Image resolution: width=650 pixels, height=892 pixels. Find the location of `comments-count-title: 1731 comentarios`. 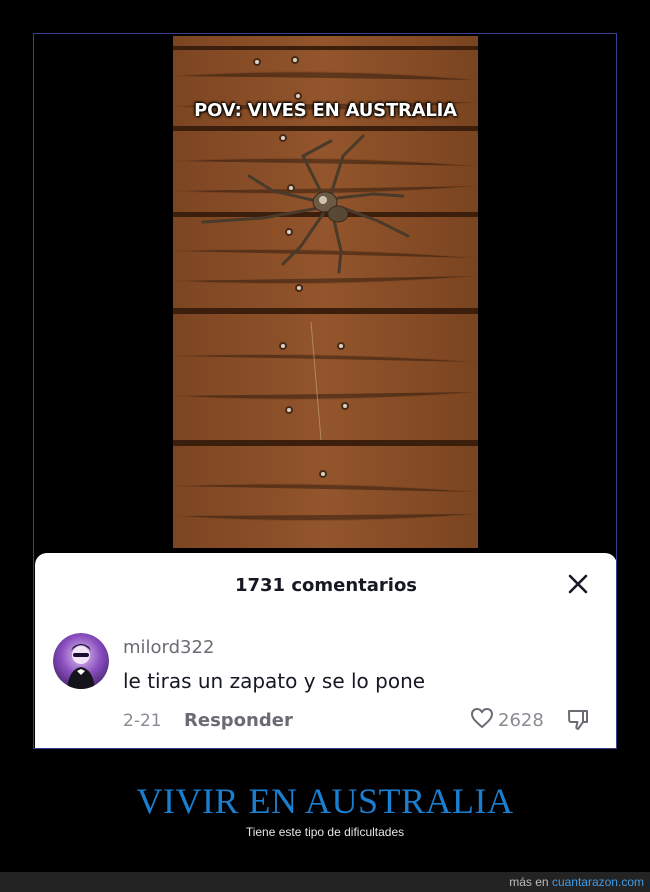

comments-count-title: 1731 comentarios is located at coordinates (326, 585).